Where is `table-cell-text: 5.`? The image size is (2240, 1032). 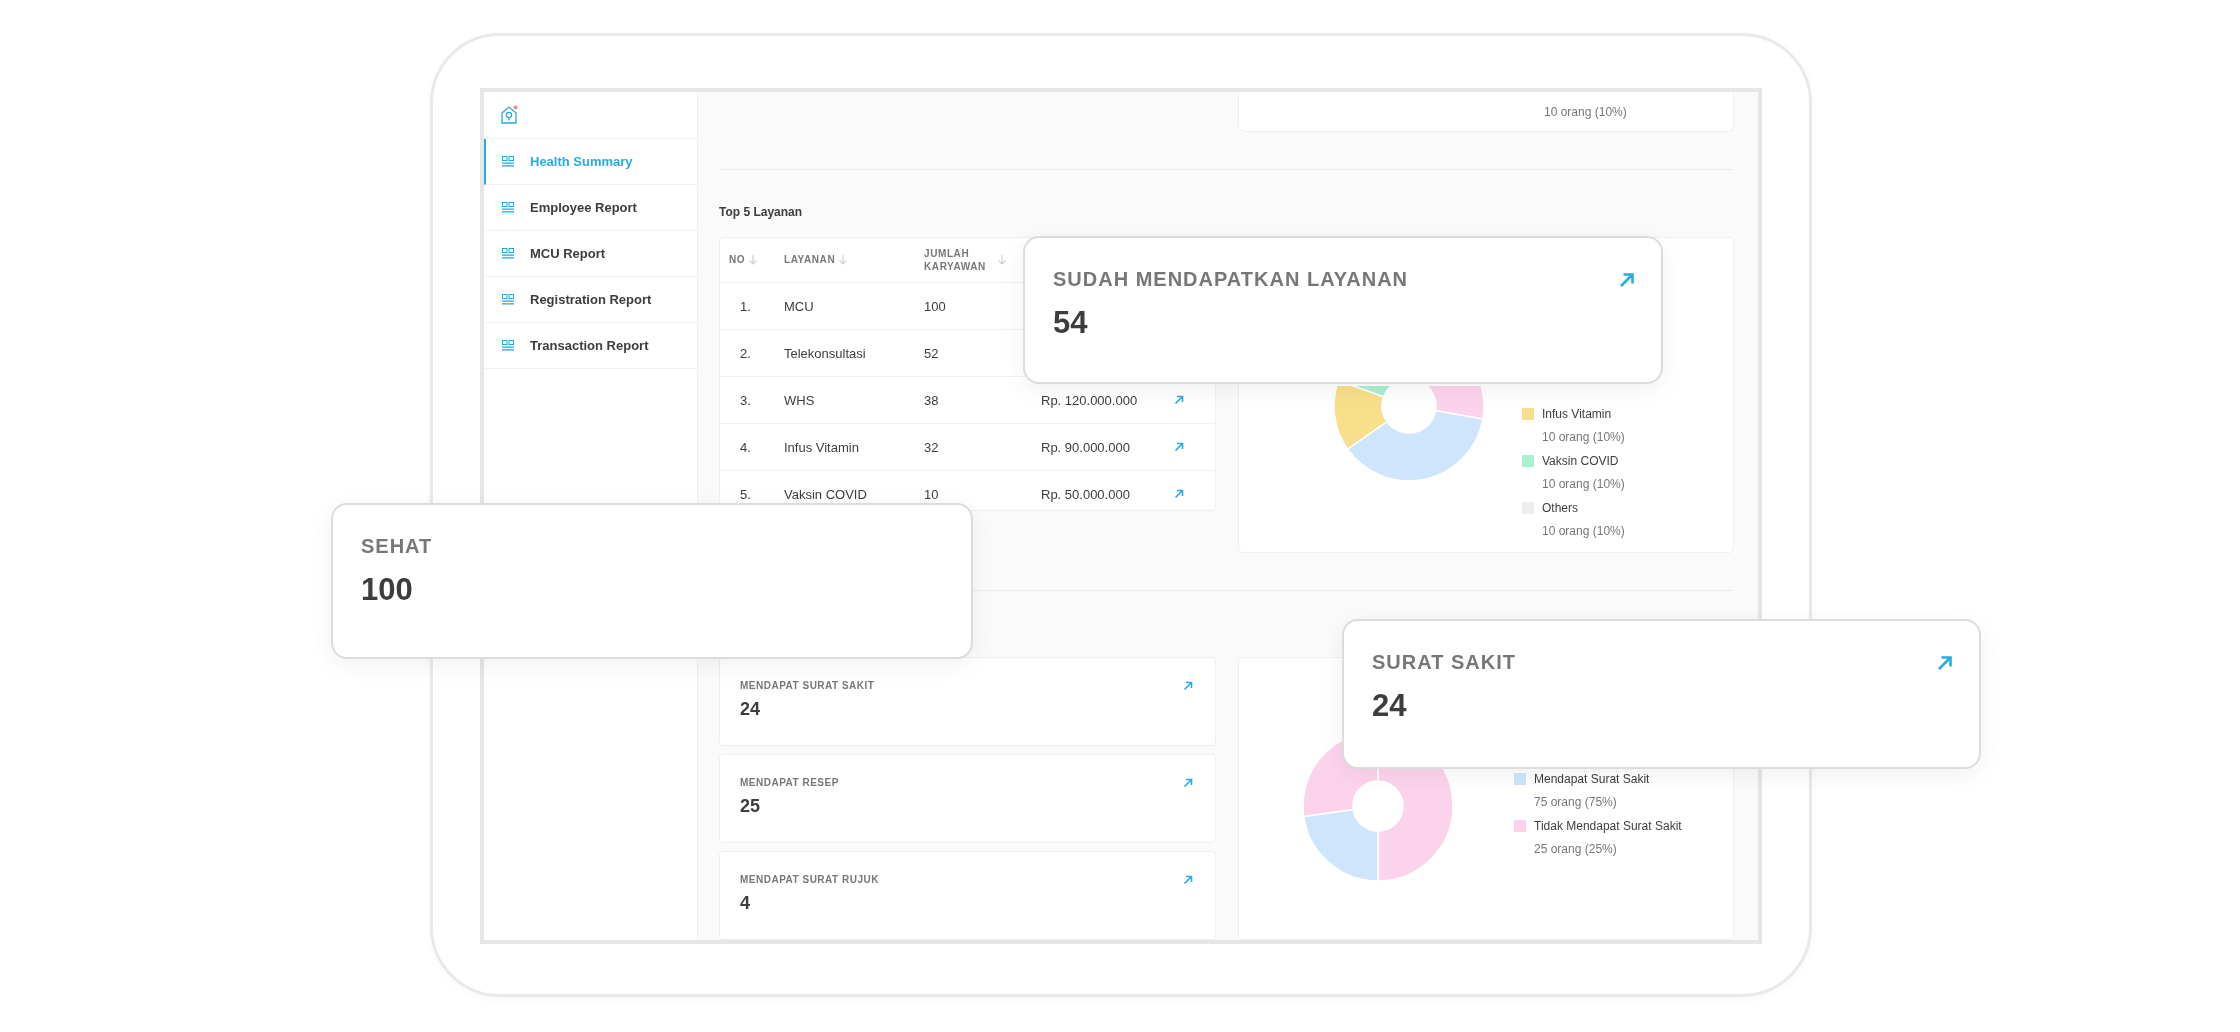 table-cell-text: 5. is located at coordinates (745, 494).